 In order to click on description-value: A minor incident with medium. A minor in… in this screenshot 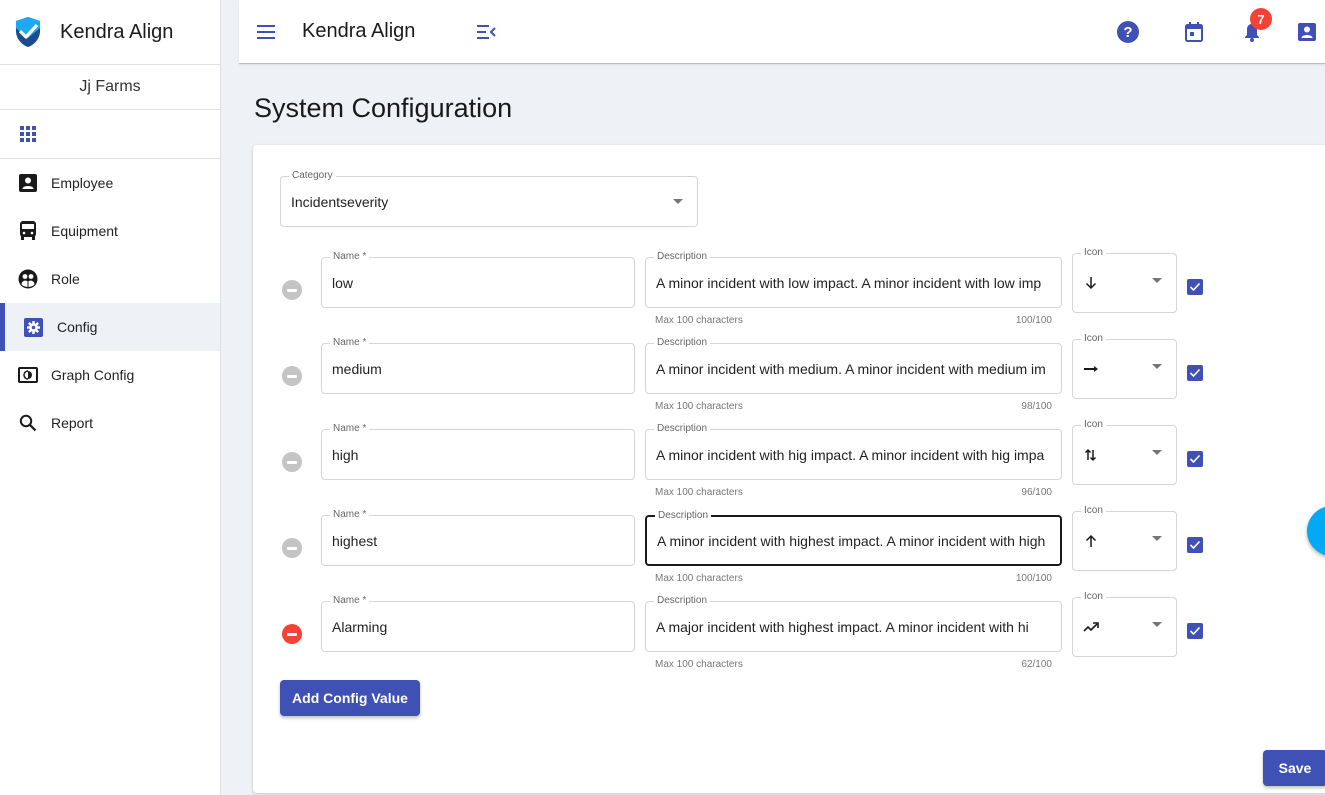, I will do `click(851, 368)`.